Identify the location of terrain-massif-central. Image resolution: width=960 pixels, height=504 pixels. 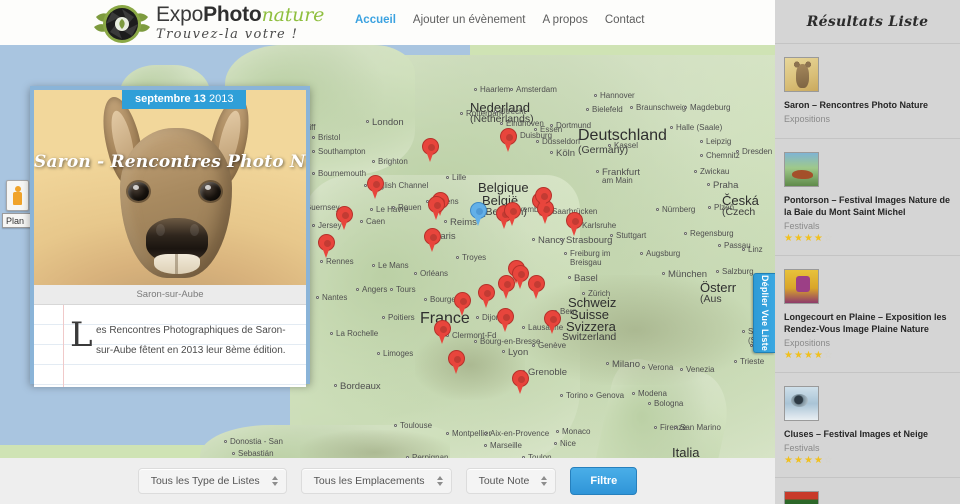
(470, 365).